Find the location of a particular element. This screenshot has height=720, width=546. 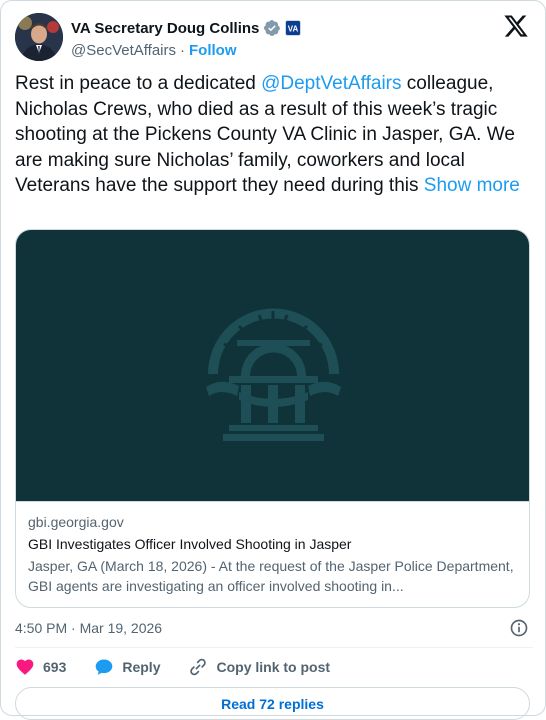

avatar-image is located at coordinates (39, 37).